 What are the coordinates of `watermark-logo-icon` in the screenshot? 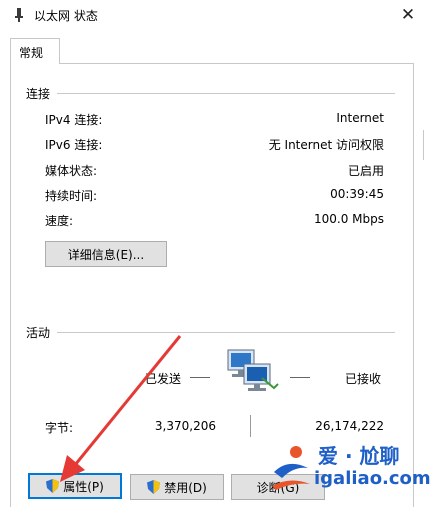 It's located at (291, 468).